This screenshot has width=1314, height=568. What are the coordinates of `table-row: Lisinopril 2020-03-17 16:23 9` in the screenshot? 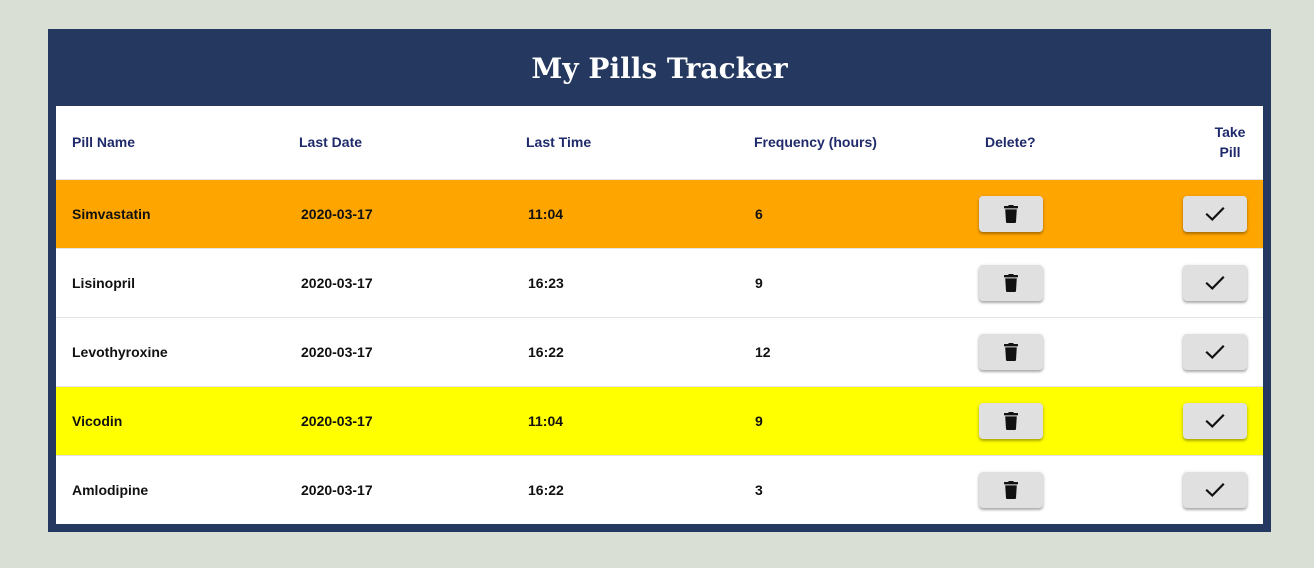 It's located at (659, 283).